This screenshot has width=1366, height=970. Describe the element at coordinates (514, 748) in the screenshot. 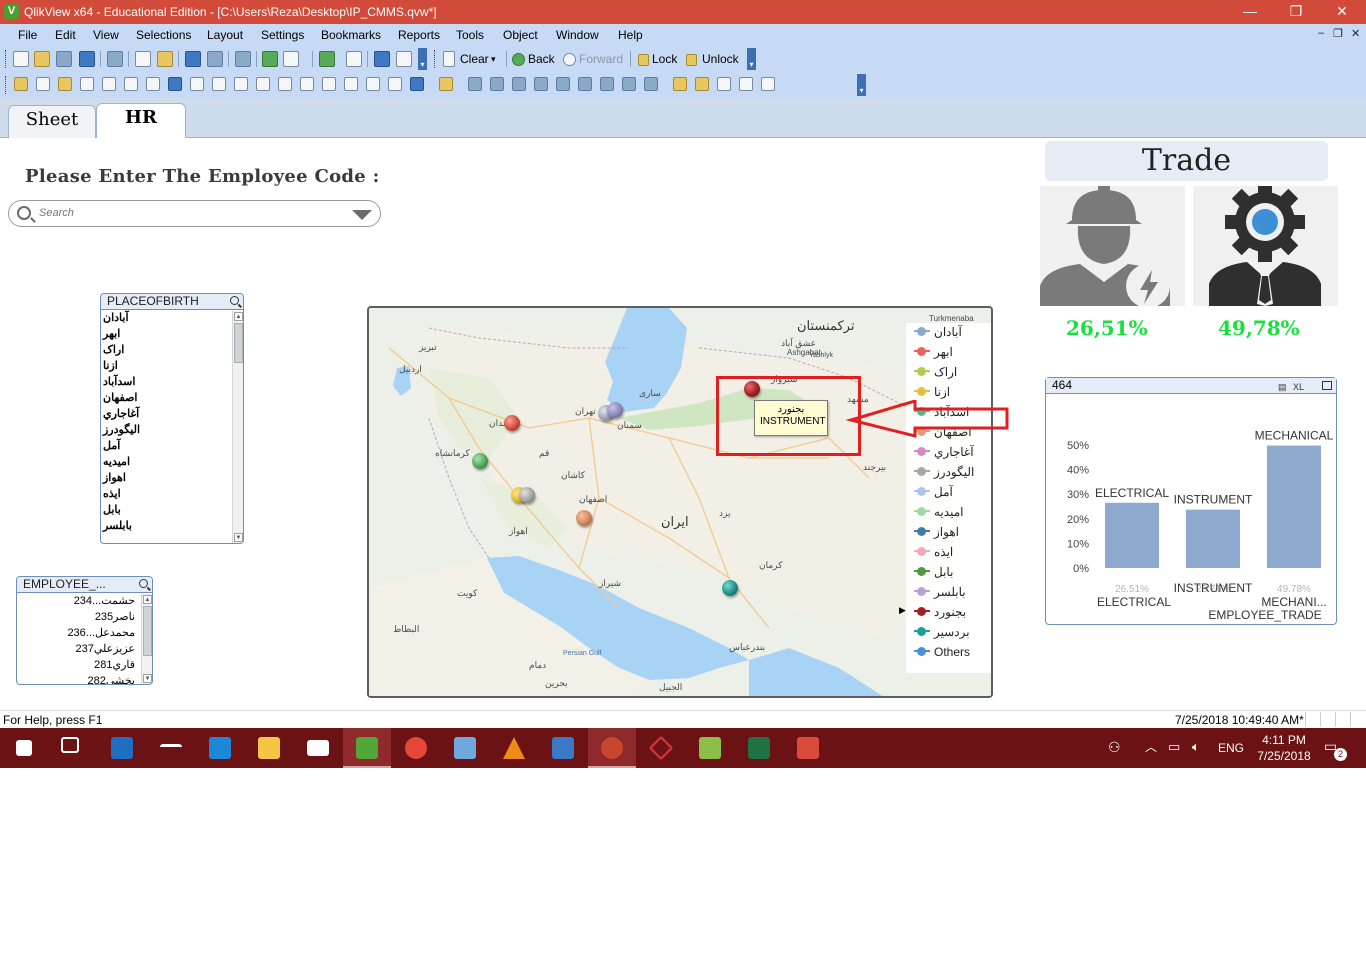

I see `vlc-taskbar-button` at that location.